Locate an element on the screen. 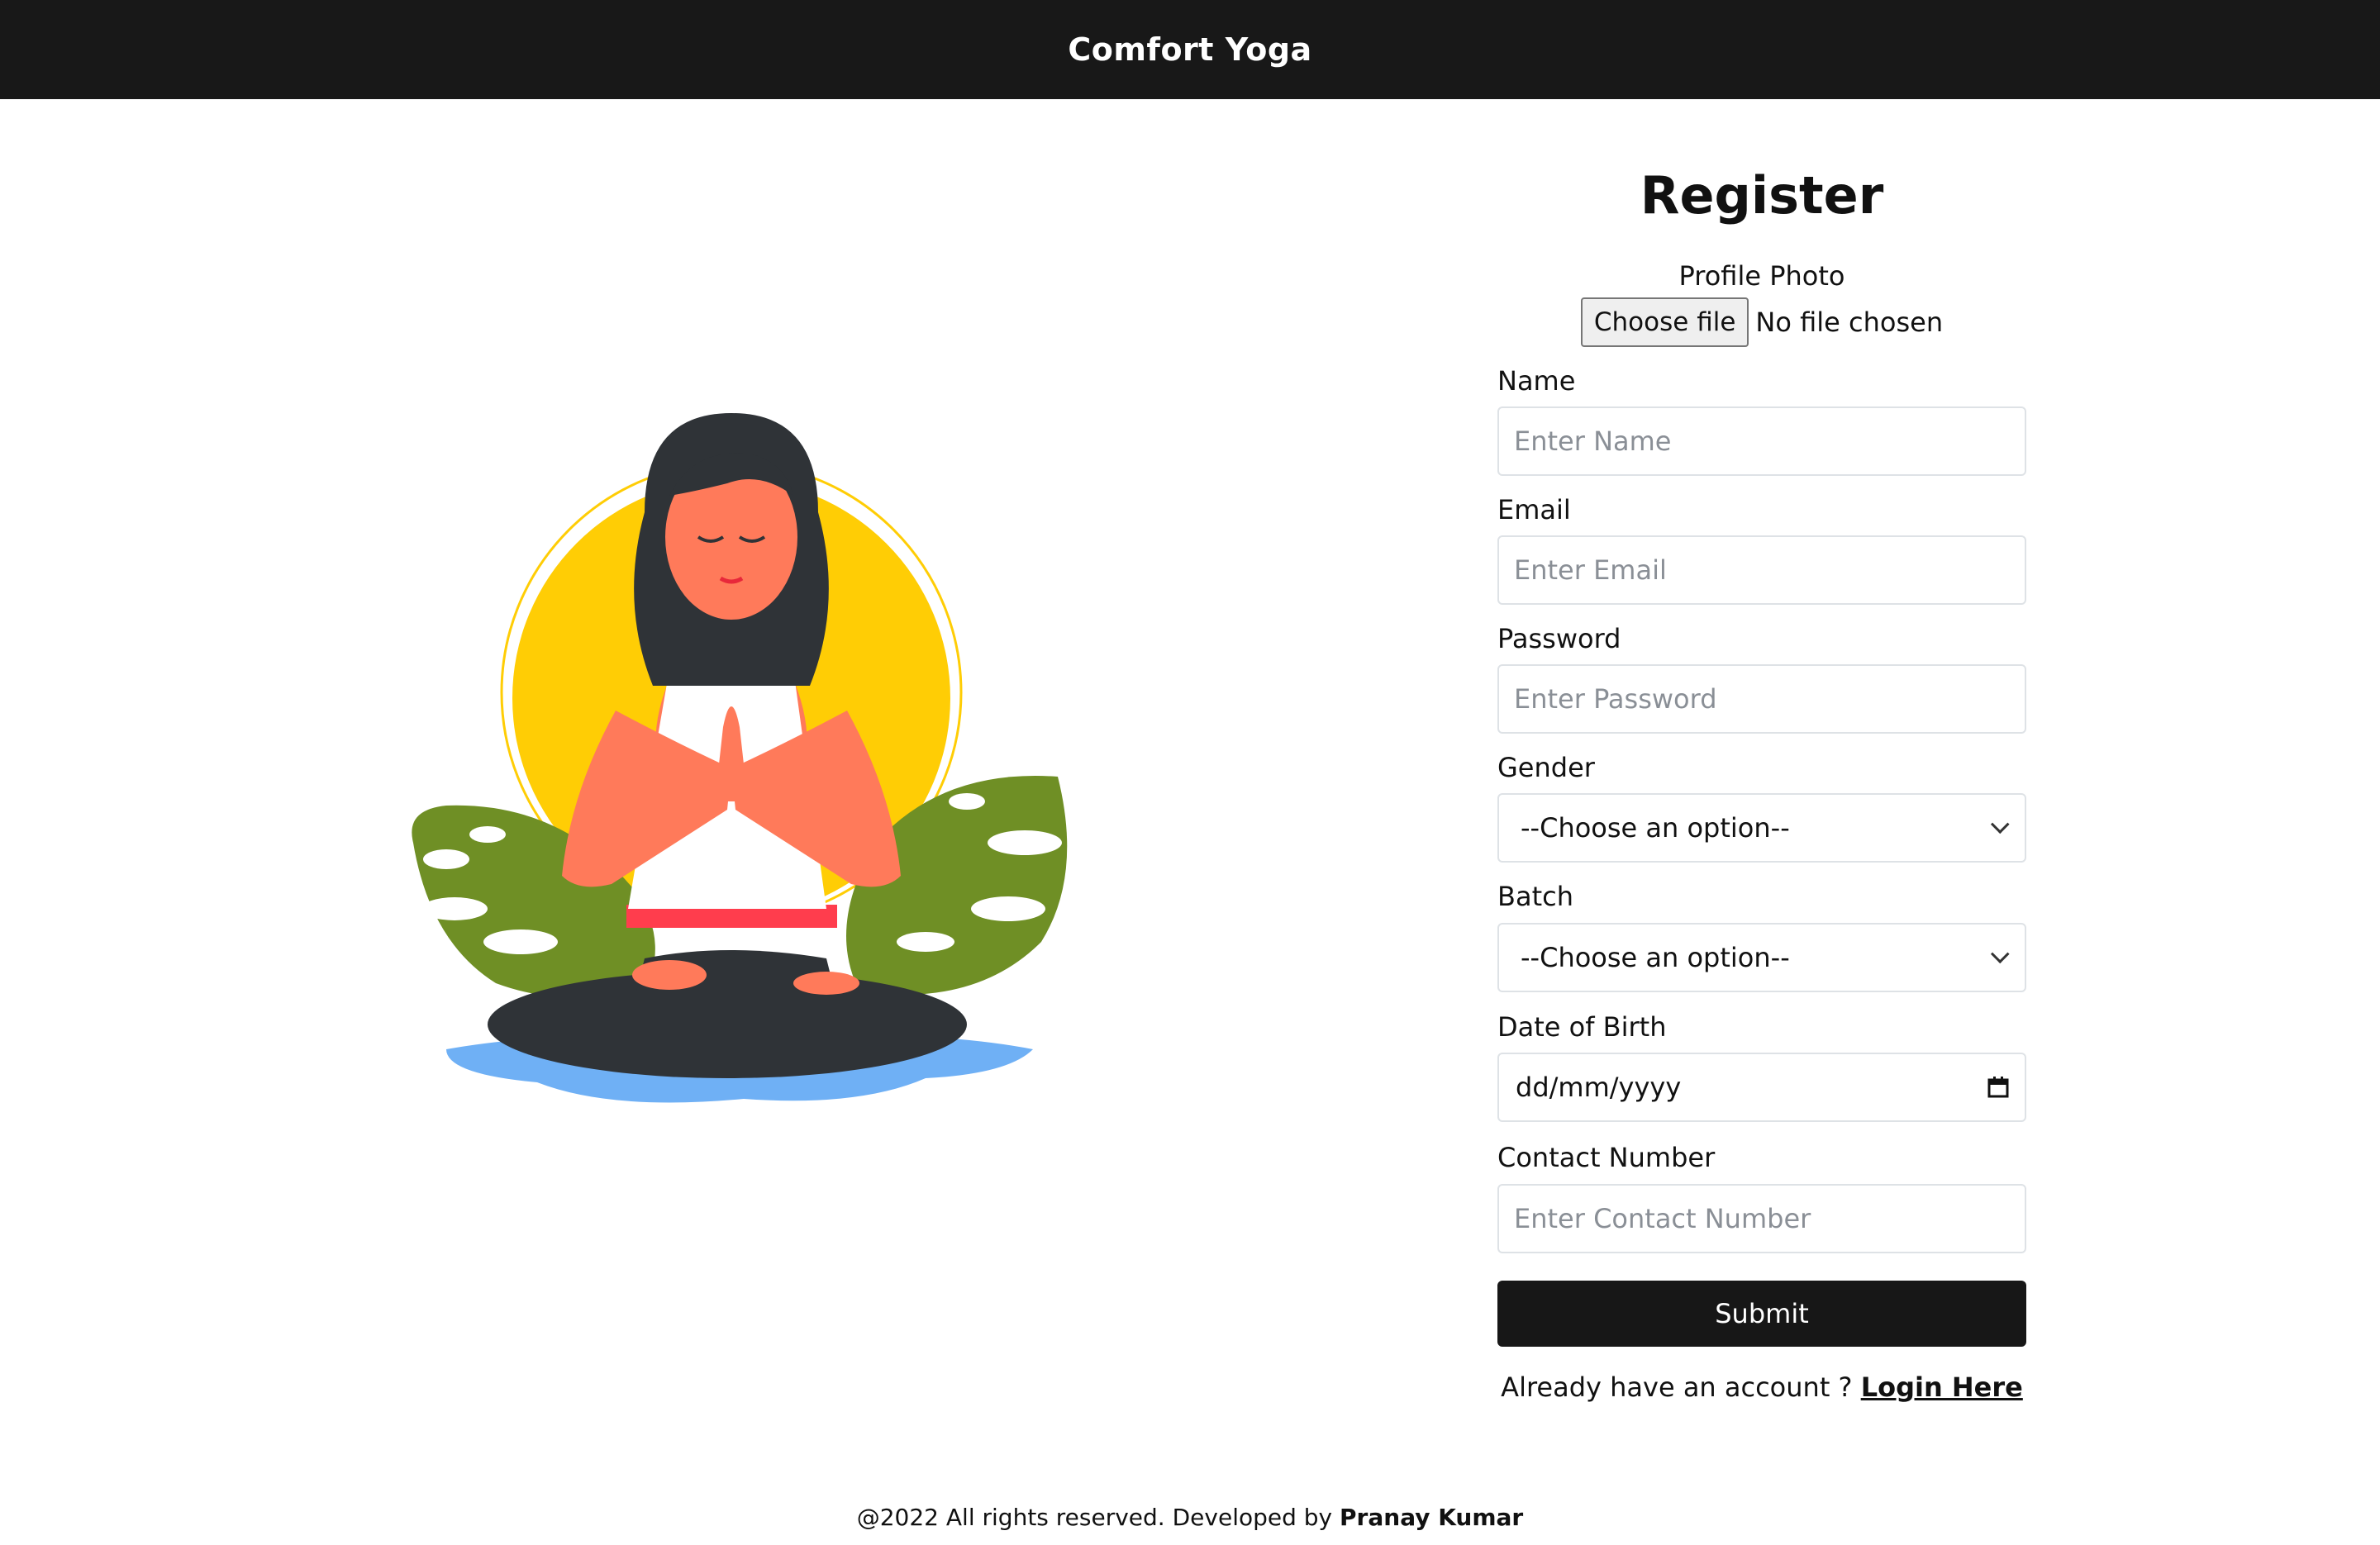  batch-select-value: --Choose an option-- is located at coordinates (1655, 957).